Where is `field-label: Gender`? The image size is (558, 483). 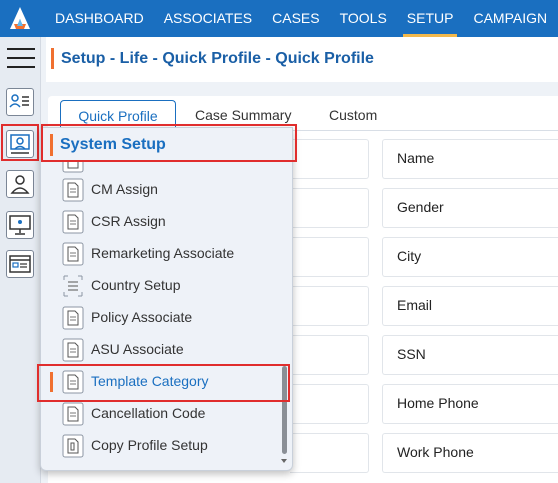
field-label: Gender is located at coordinates (420, 207).